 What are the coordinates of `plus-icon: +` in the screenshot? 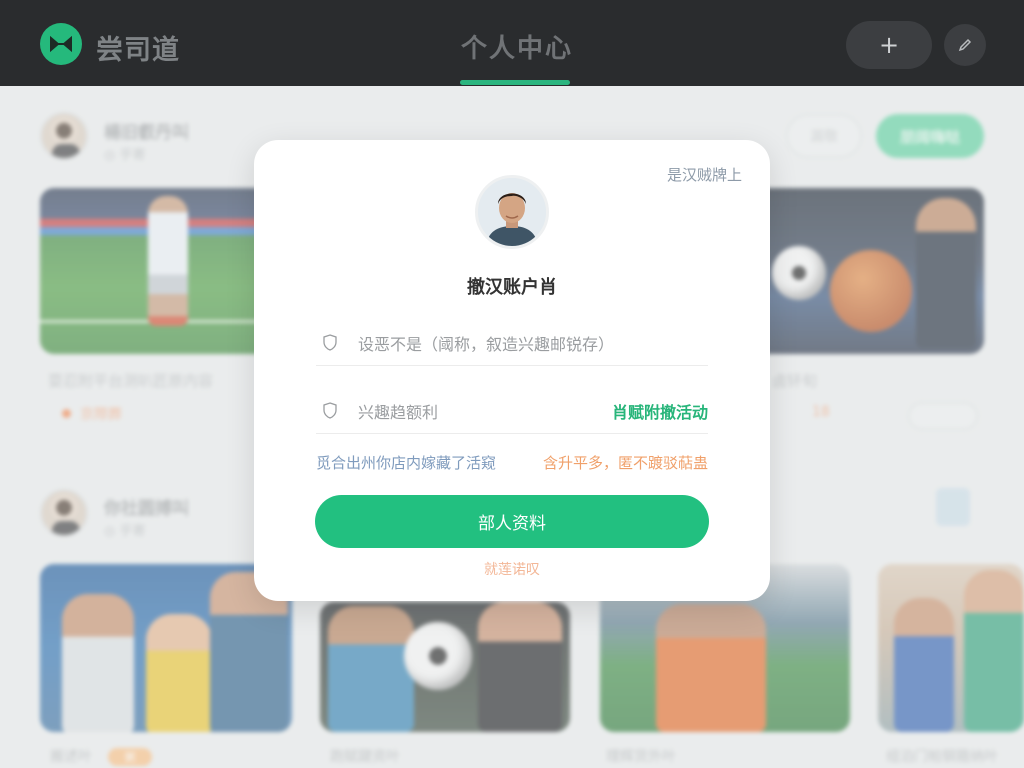 It's located at (889, 45).